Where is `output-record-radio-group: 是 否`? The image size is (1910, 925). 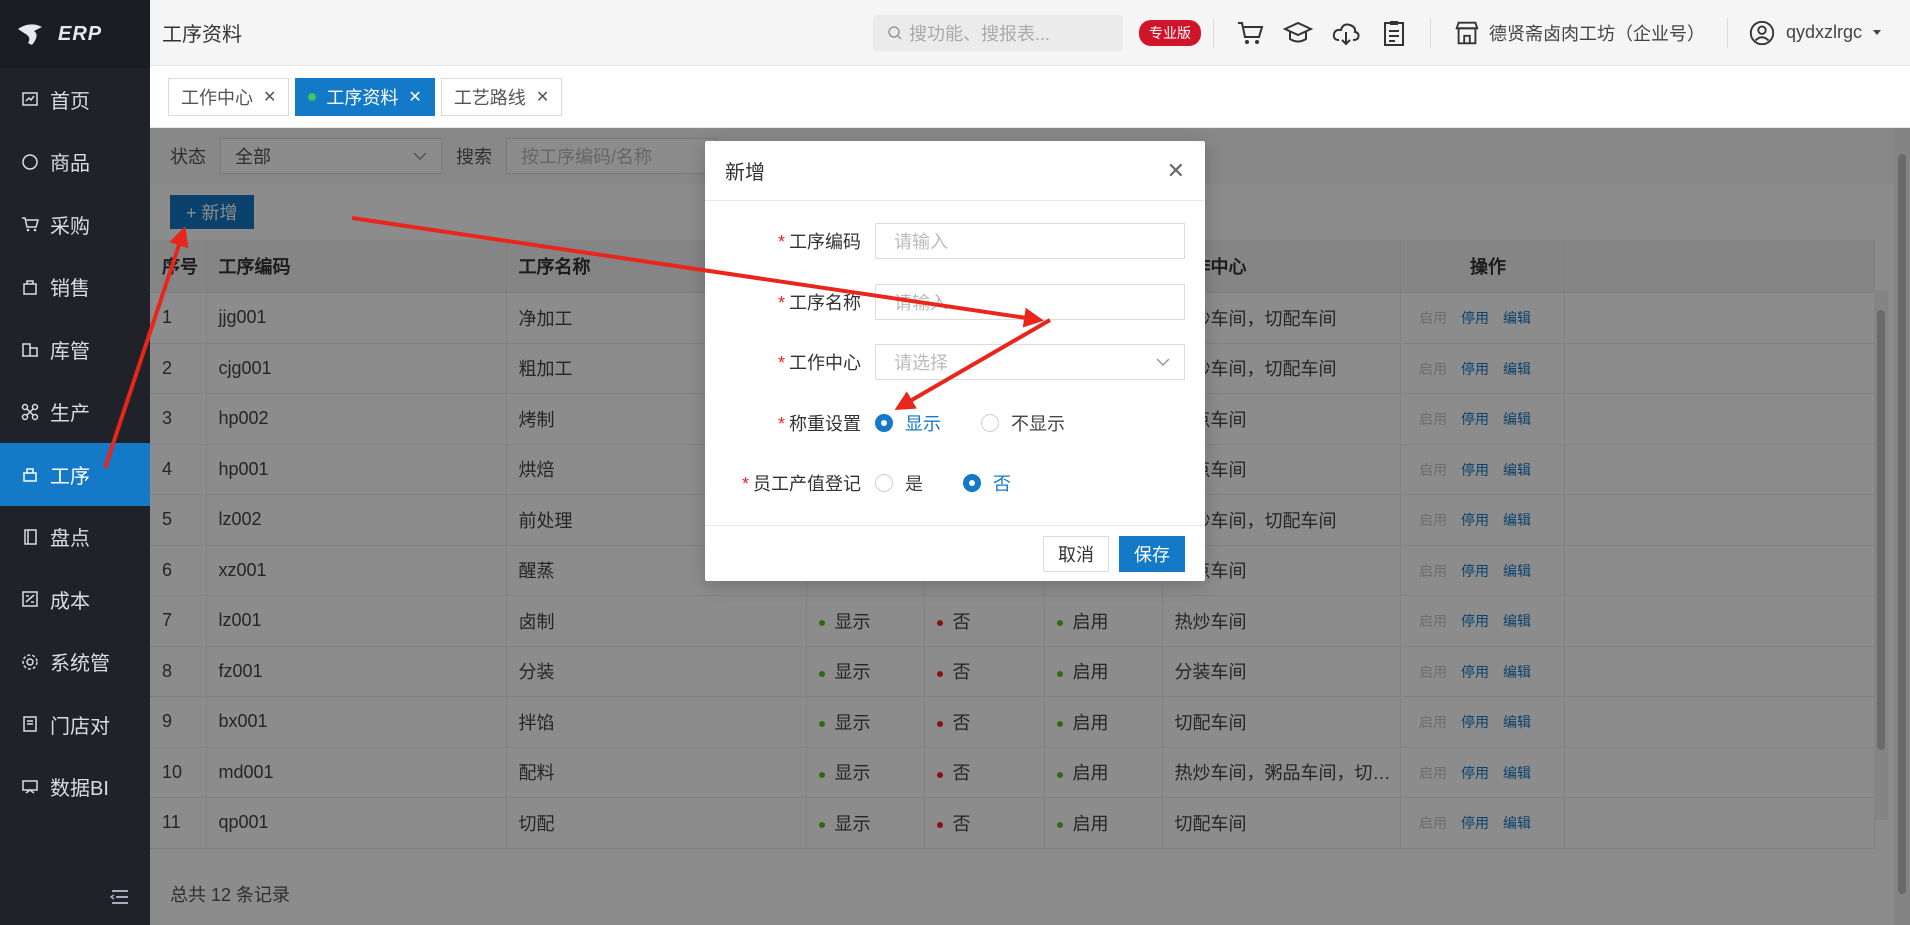 output-record-radio-group: 是 否 is located at coordinates (943, 483).